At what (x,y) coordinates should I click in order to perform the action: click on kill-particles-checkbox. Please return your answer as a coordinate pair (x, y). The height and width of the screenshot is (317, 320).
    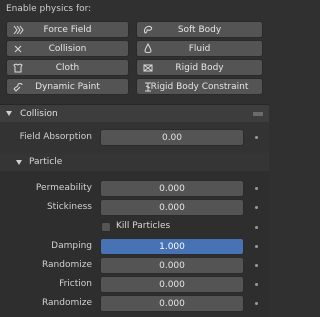
    Looking at the image, I should click on (106, 227).